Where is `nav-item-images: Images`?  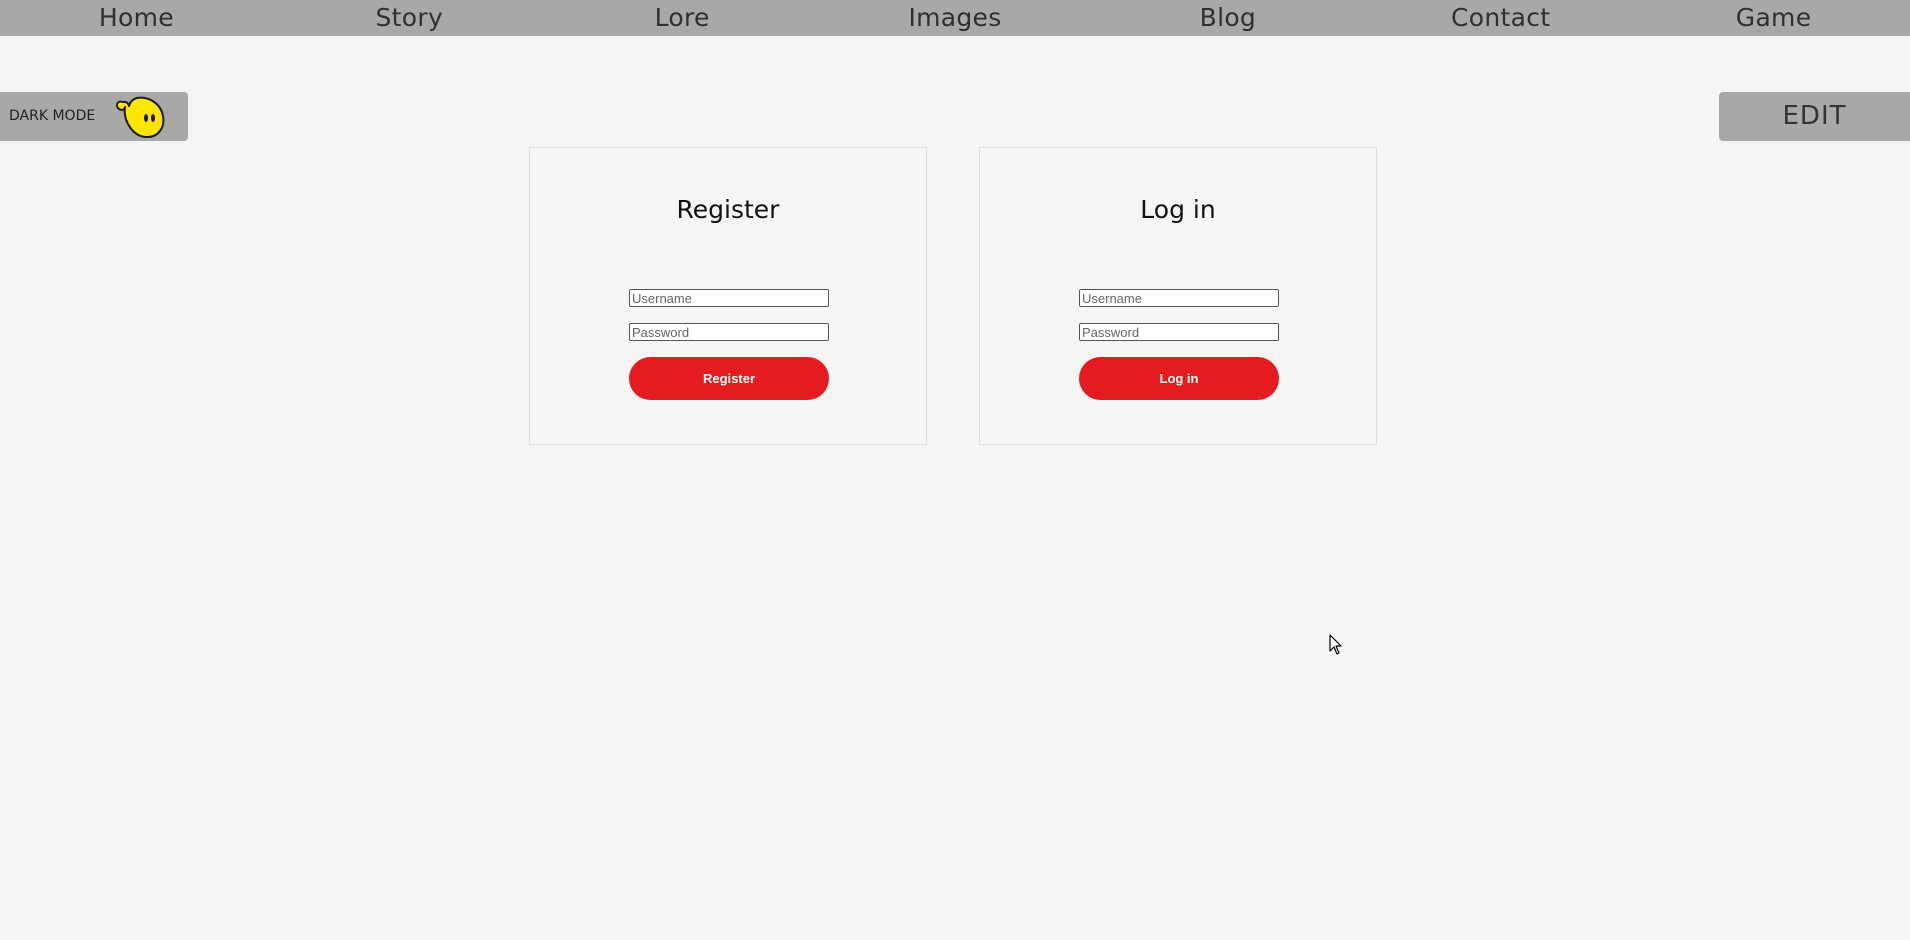
nav-item-images: Images is located at coordinates (955, 18).